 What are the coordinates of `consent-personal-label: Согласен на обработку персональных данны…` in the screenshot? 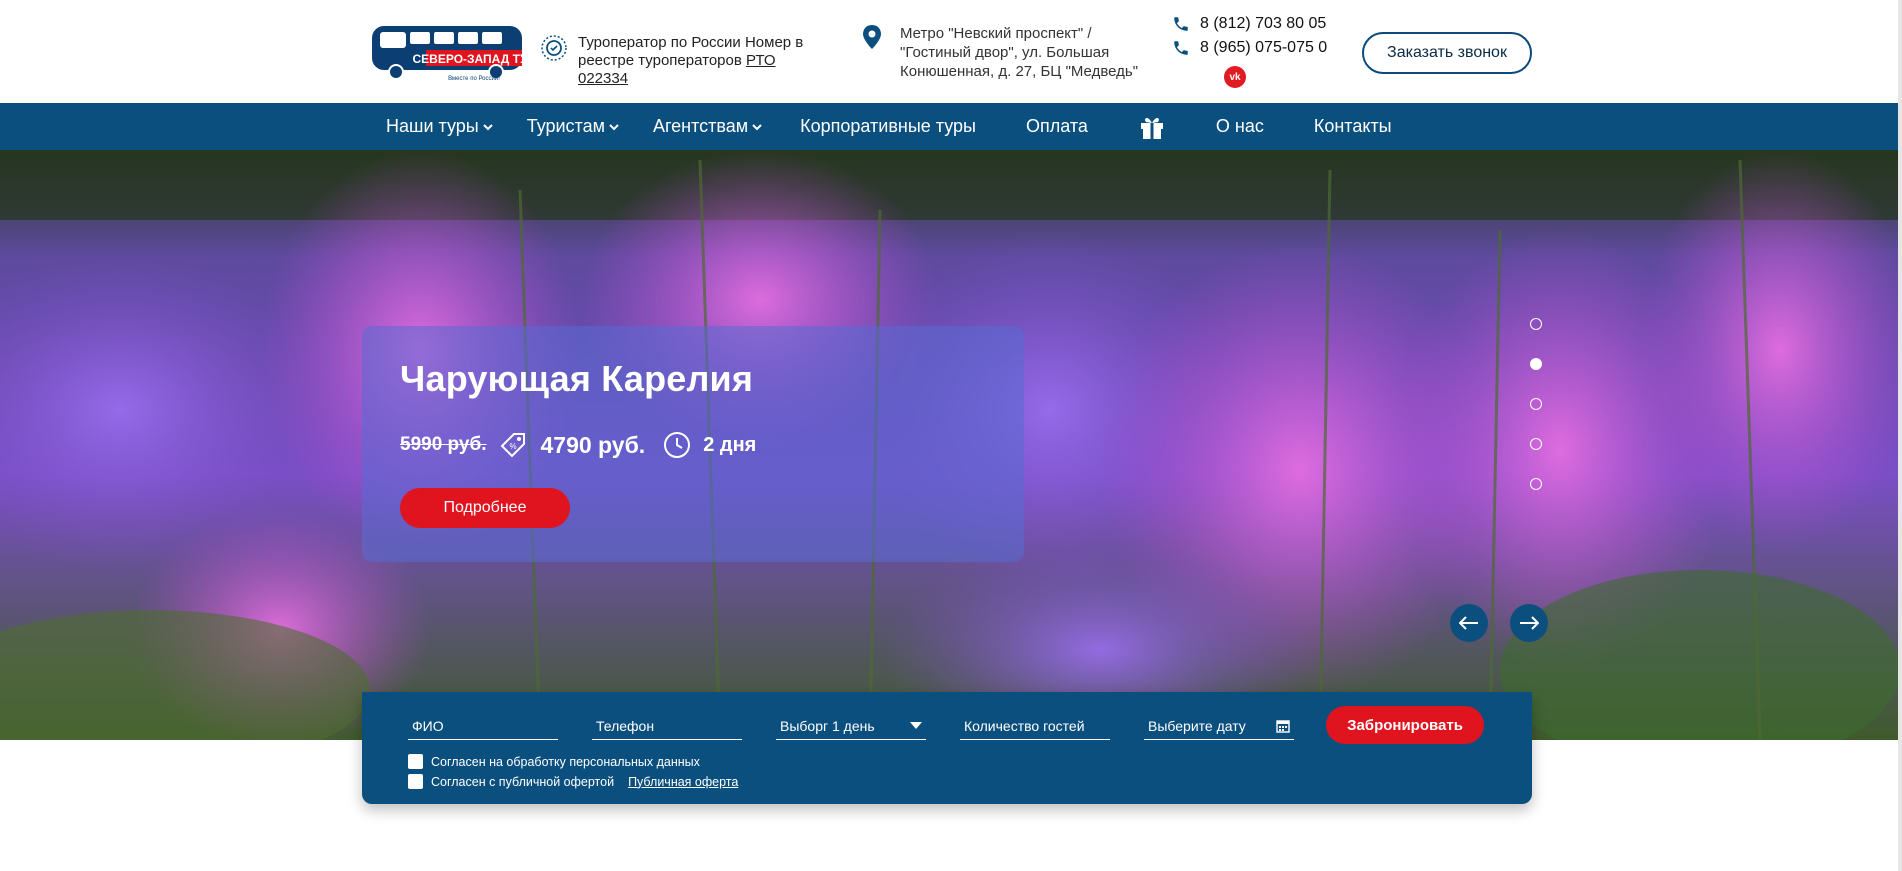 It's located at (565, 761).